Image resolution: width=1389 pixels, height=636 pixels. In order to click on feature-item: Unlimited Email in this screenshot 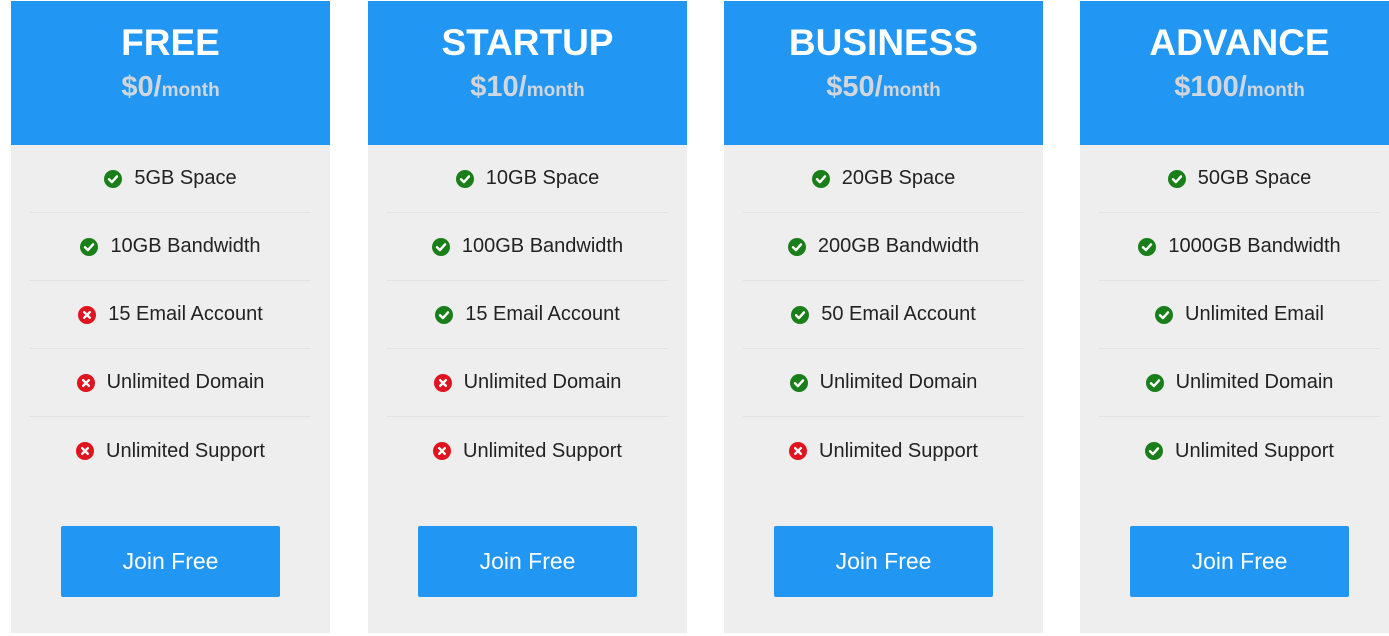, I will do `click(1239, 315)`.